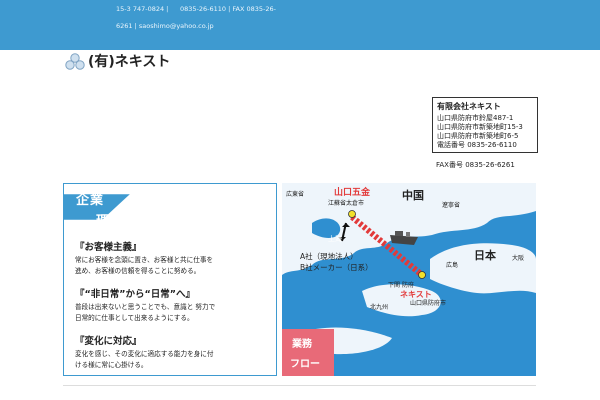 This screenshot has height=400, width=600. Describe the element at coordinates (477, 145) in the screenshot. I see `phone-number: 電話番号 0835-26-6110` at that location.